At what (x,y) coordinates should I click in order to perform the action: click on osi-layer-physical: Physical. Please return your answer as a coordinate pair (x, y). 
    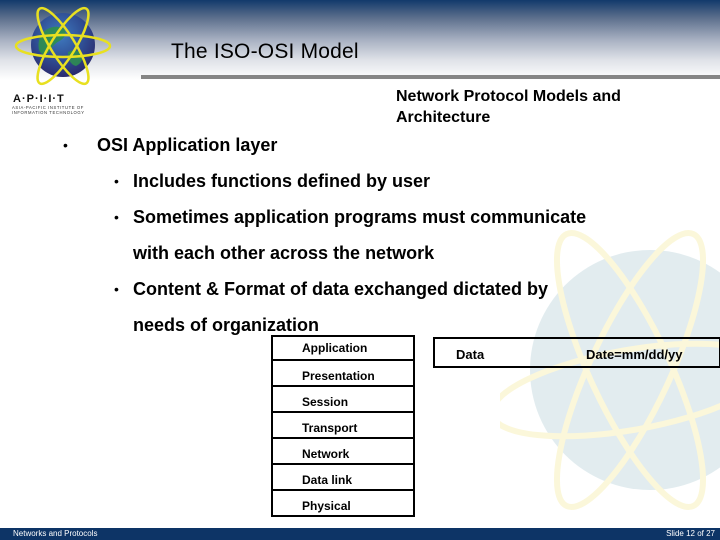
    Looking at the image, I should click on (343, 502).